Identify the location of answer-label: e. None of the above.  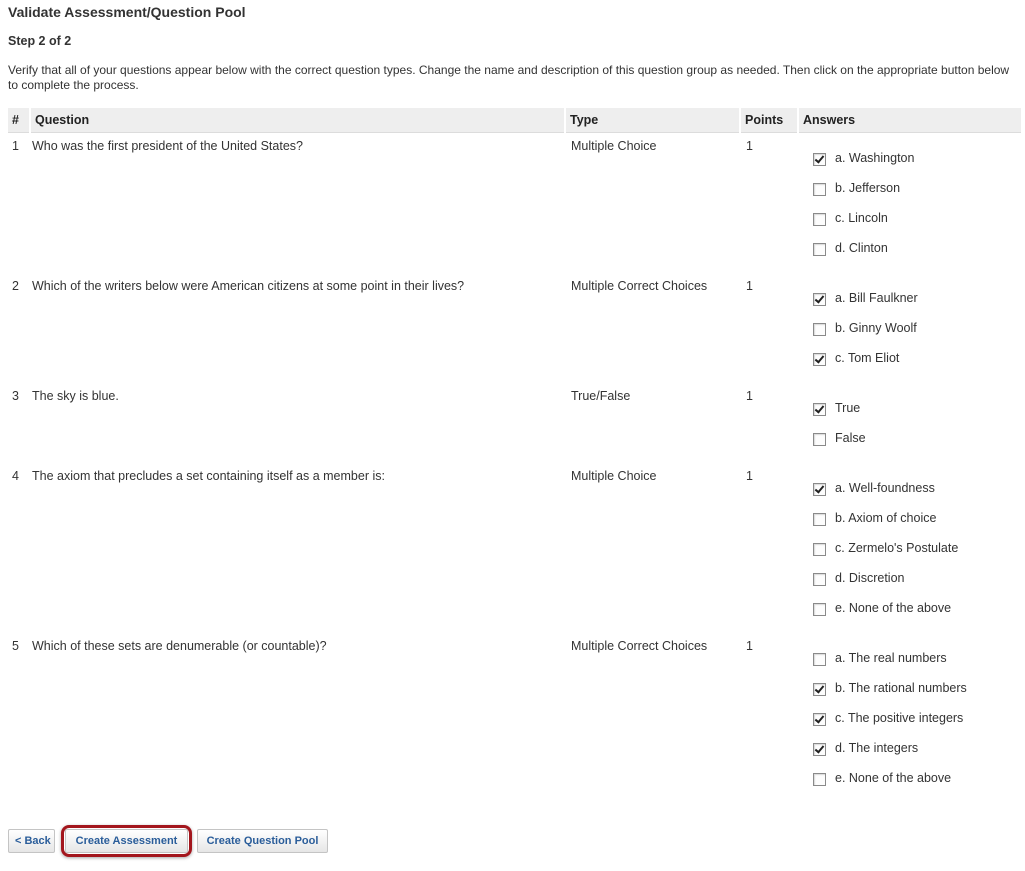
(893, 777).